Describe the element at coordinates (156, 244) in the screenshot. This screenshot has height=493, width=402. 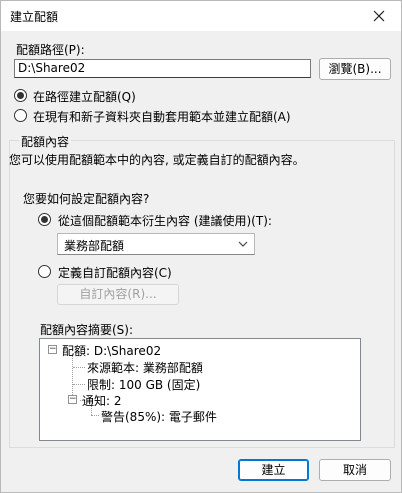
I see `template-dropdown: 業務部配額` at that location.